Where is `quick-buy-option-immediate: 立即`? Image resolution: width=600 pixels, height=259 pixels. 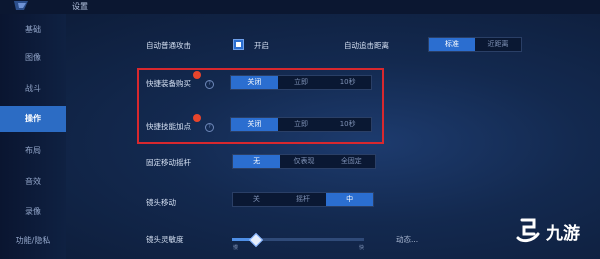 quick-buy-option-immediate: 立即 is located at coordinates (301, 82).